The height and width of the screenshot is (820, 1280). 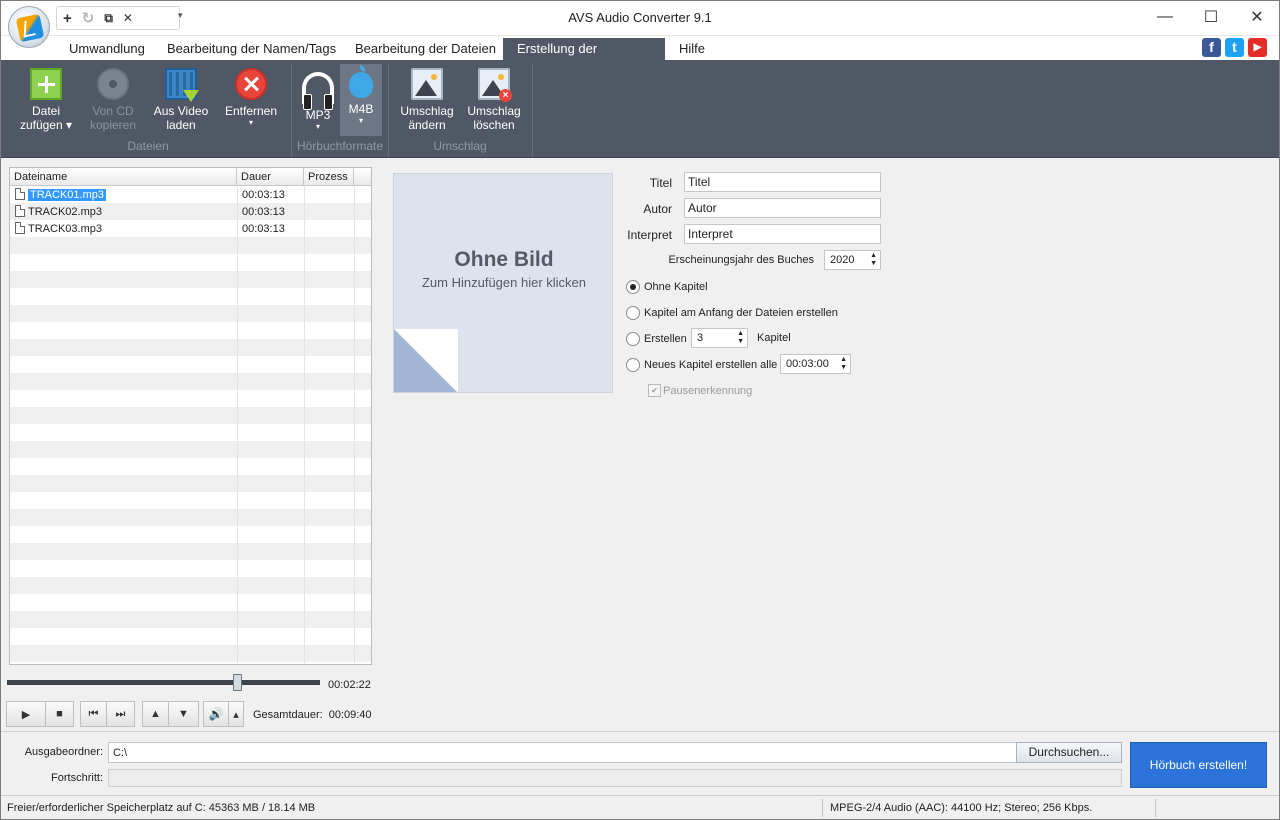 I want to click on facebook-icon: f, so click(x=1211, y=47).